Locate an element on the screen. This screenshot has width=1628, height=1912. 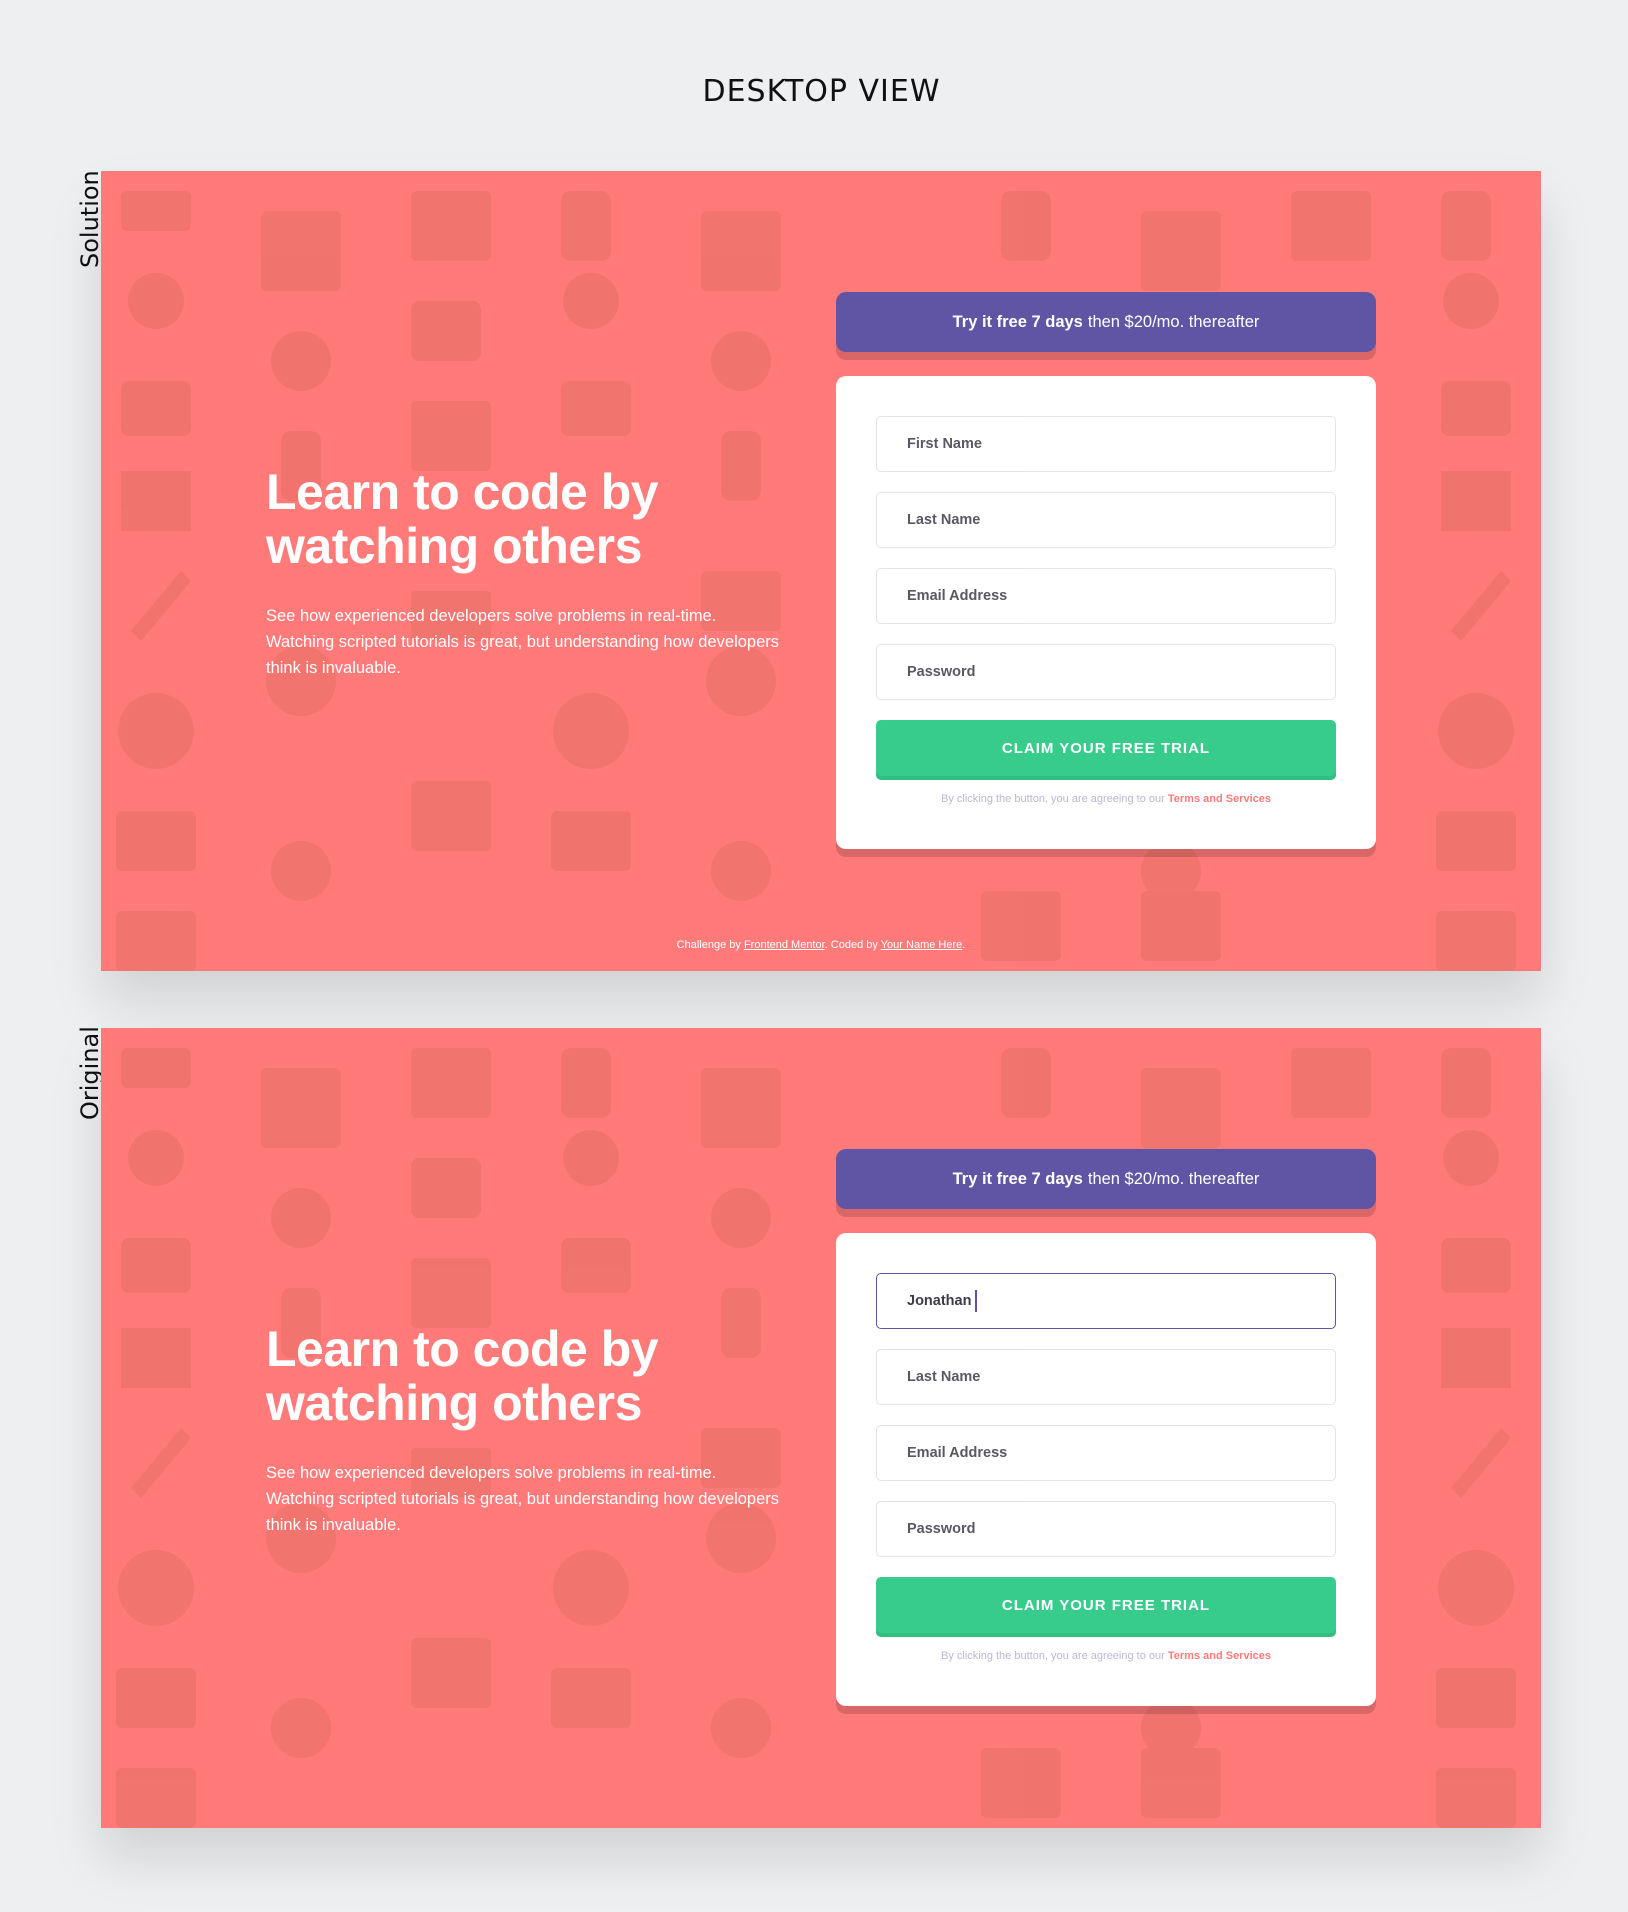
password-placeholder: Password is located at coordinates (941, 1529).